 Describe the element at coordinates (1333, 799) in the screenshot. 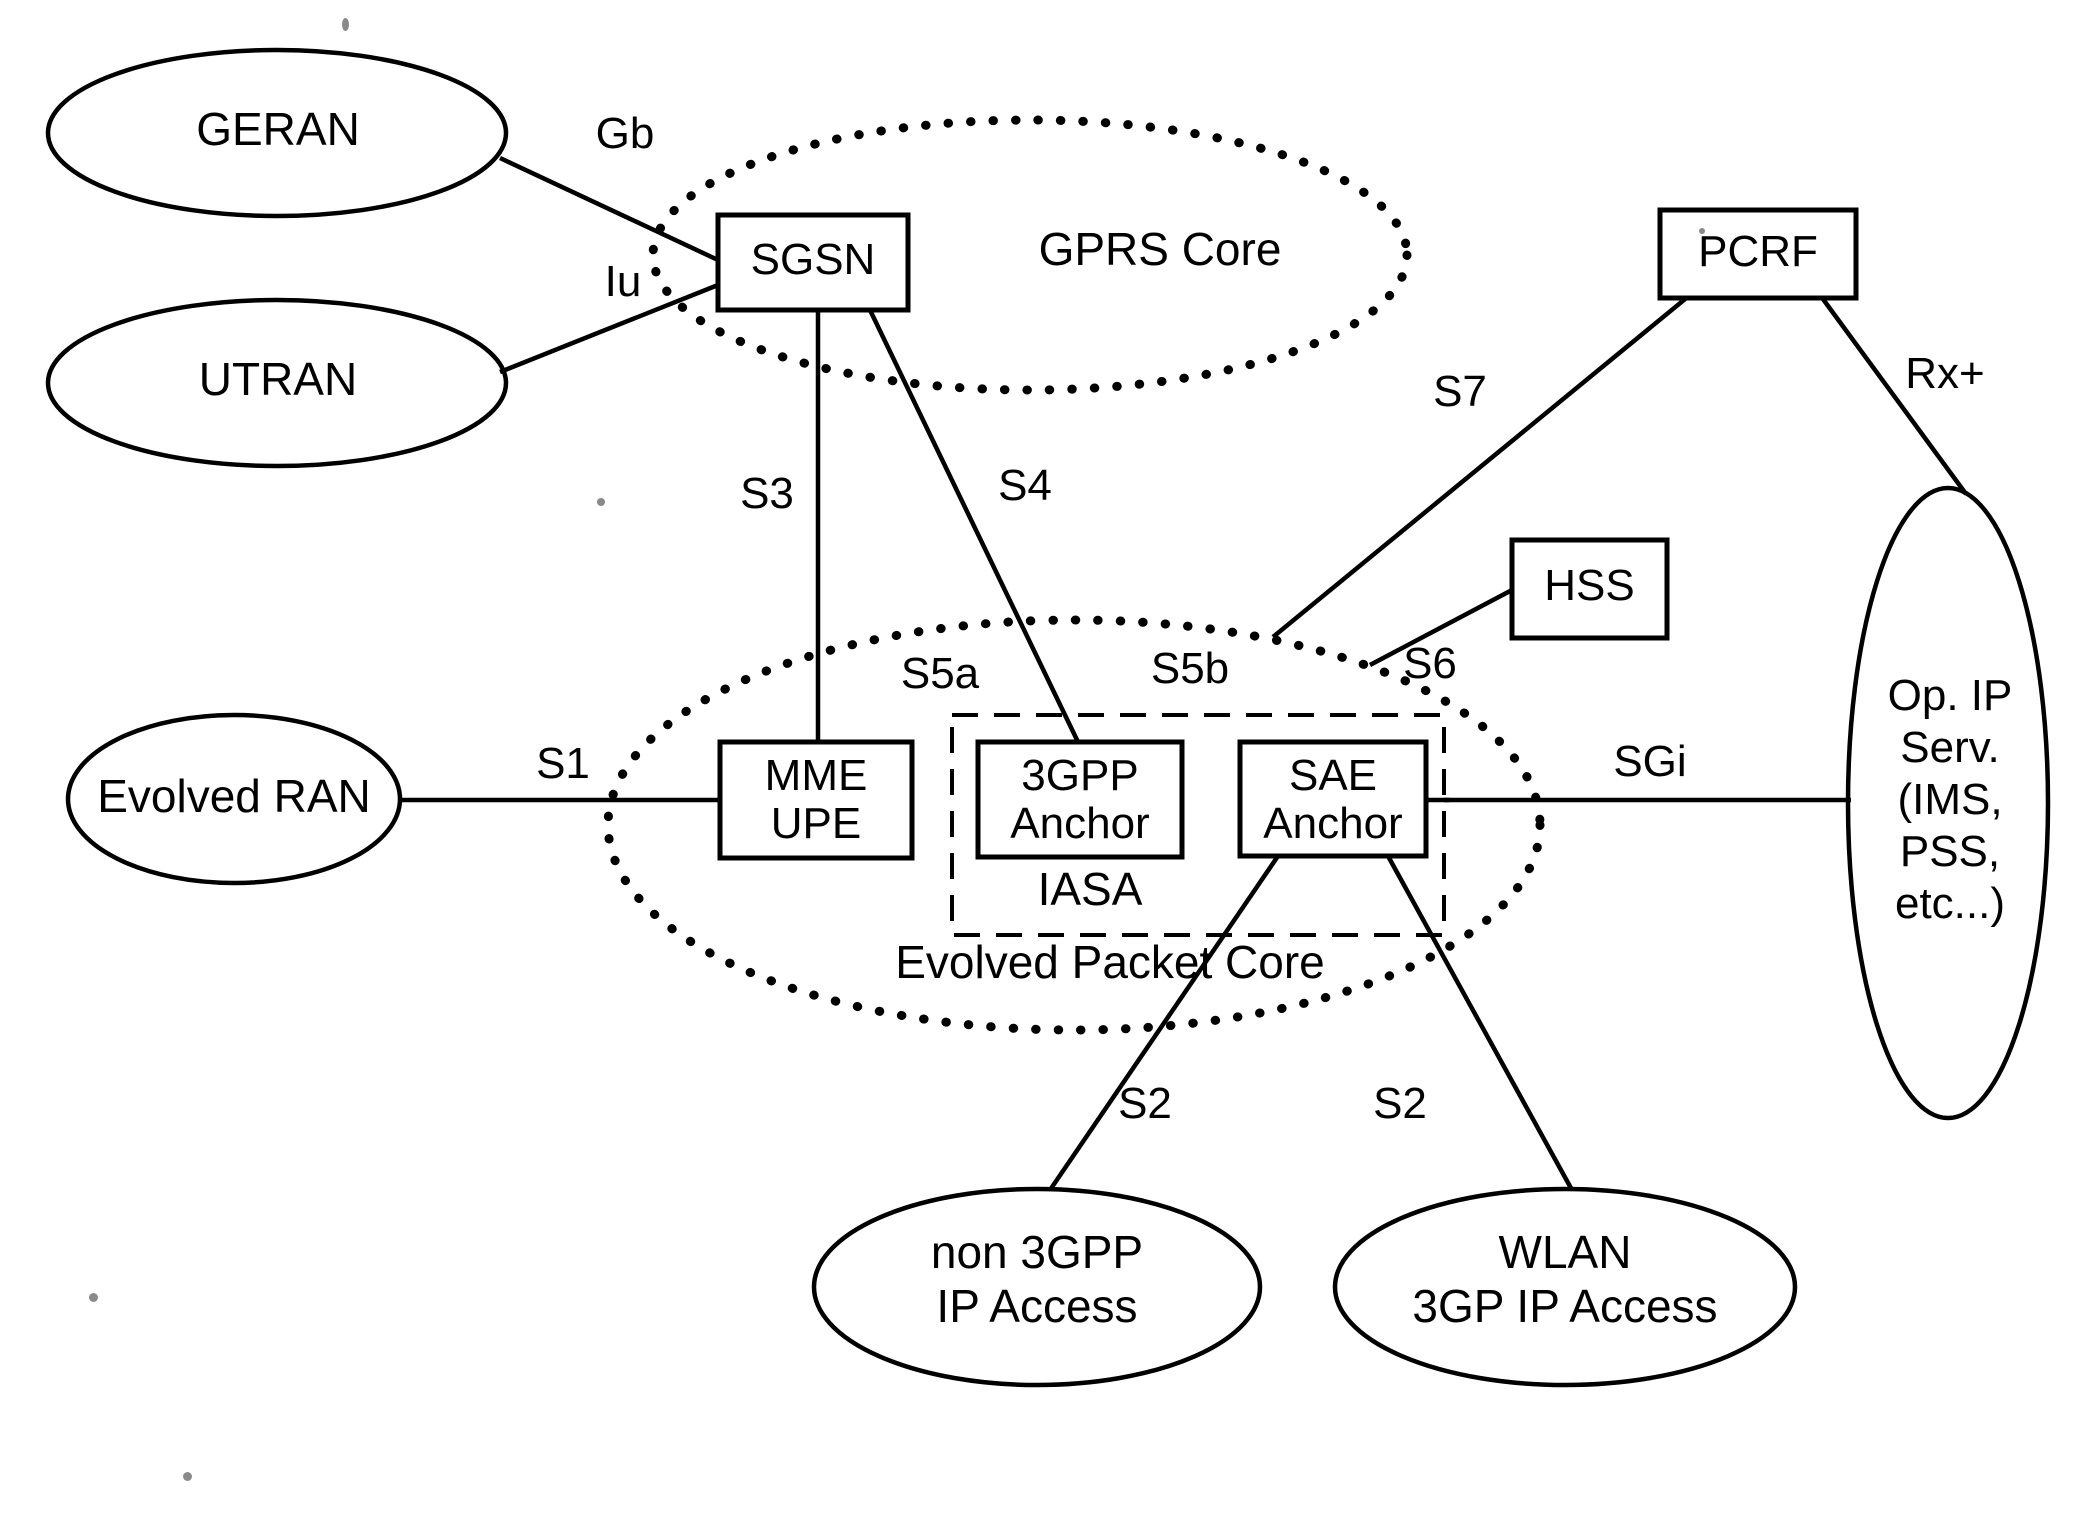

I see `sae-anchor-box` at that location.